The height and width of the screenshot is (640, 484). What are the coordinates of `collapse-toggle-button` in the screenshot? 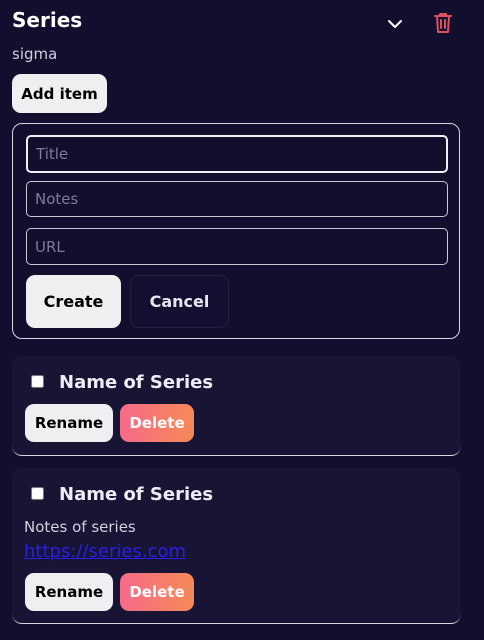 It's located at (395, 24).